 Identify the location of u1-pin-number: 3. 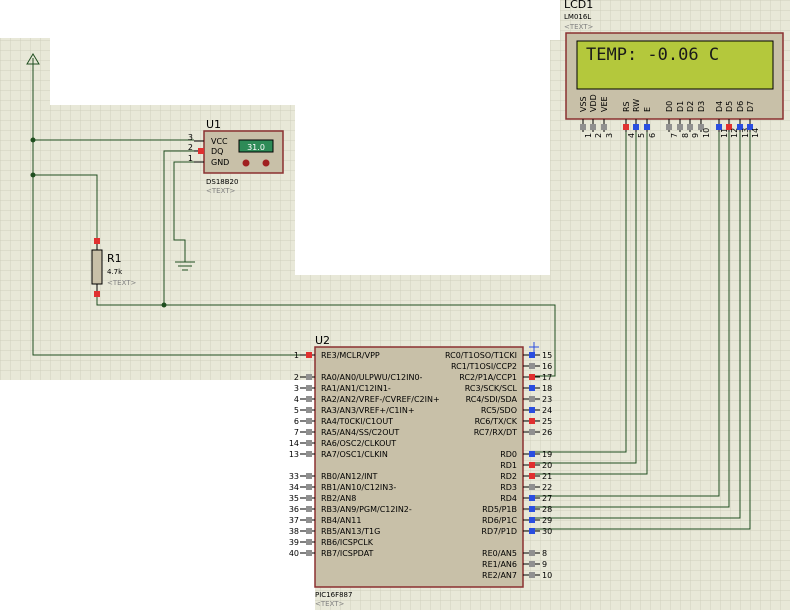
(190, 137).